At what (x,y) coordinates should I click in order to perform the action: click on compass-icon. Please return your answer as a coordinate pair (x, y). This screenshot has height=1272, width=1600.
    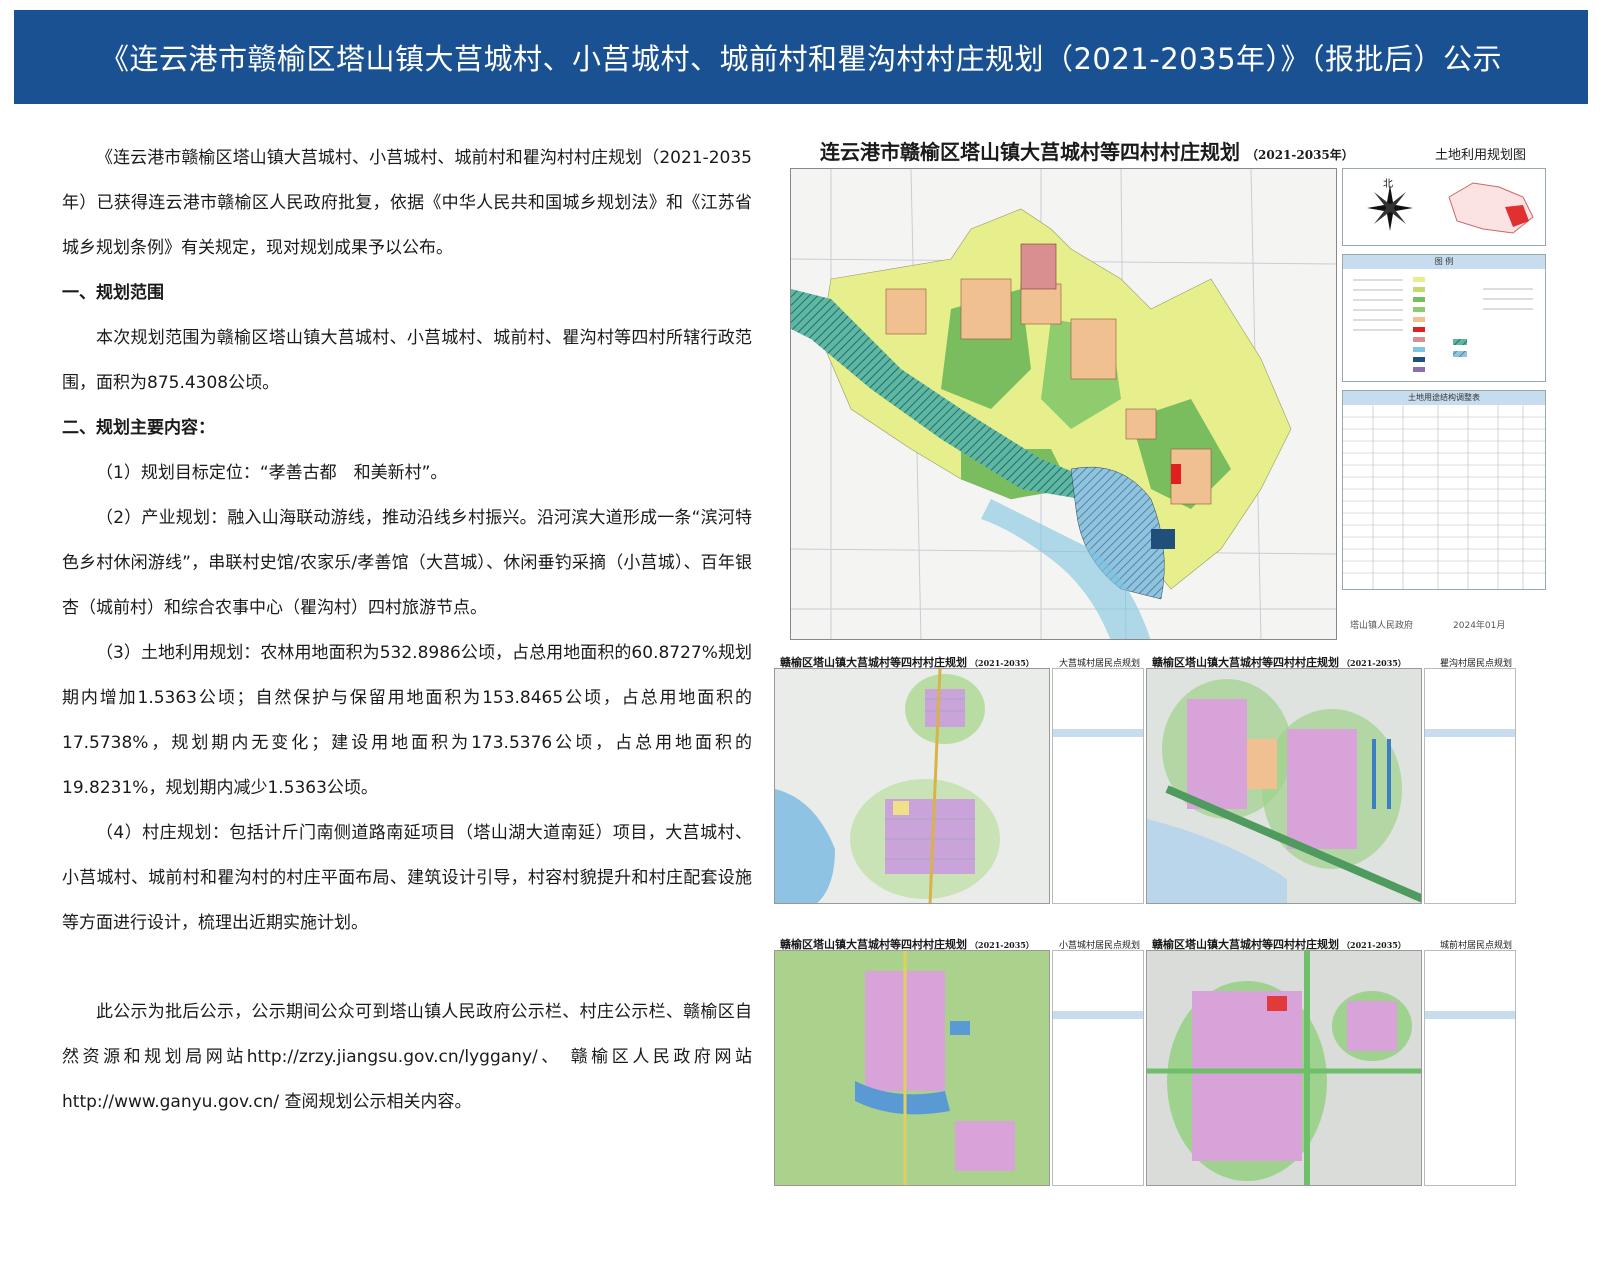
    Looking at the image, I should click on (1390, 208).